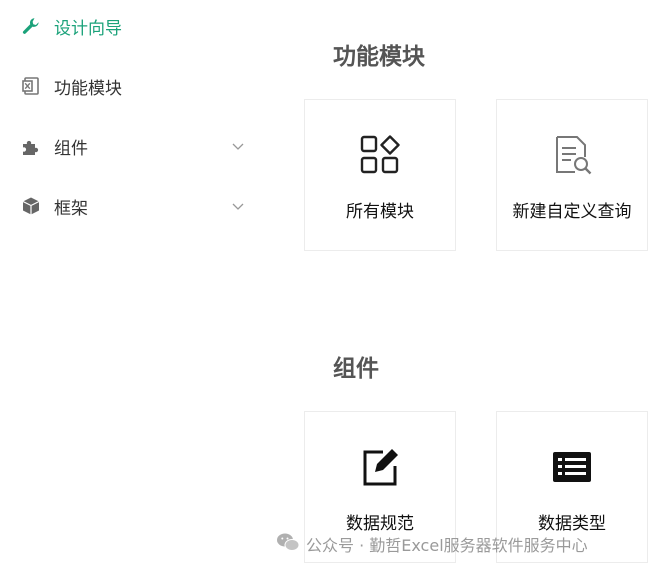  I want to click on edit-icon, so click(380, 467).